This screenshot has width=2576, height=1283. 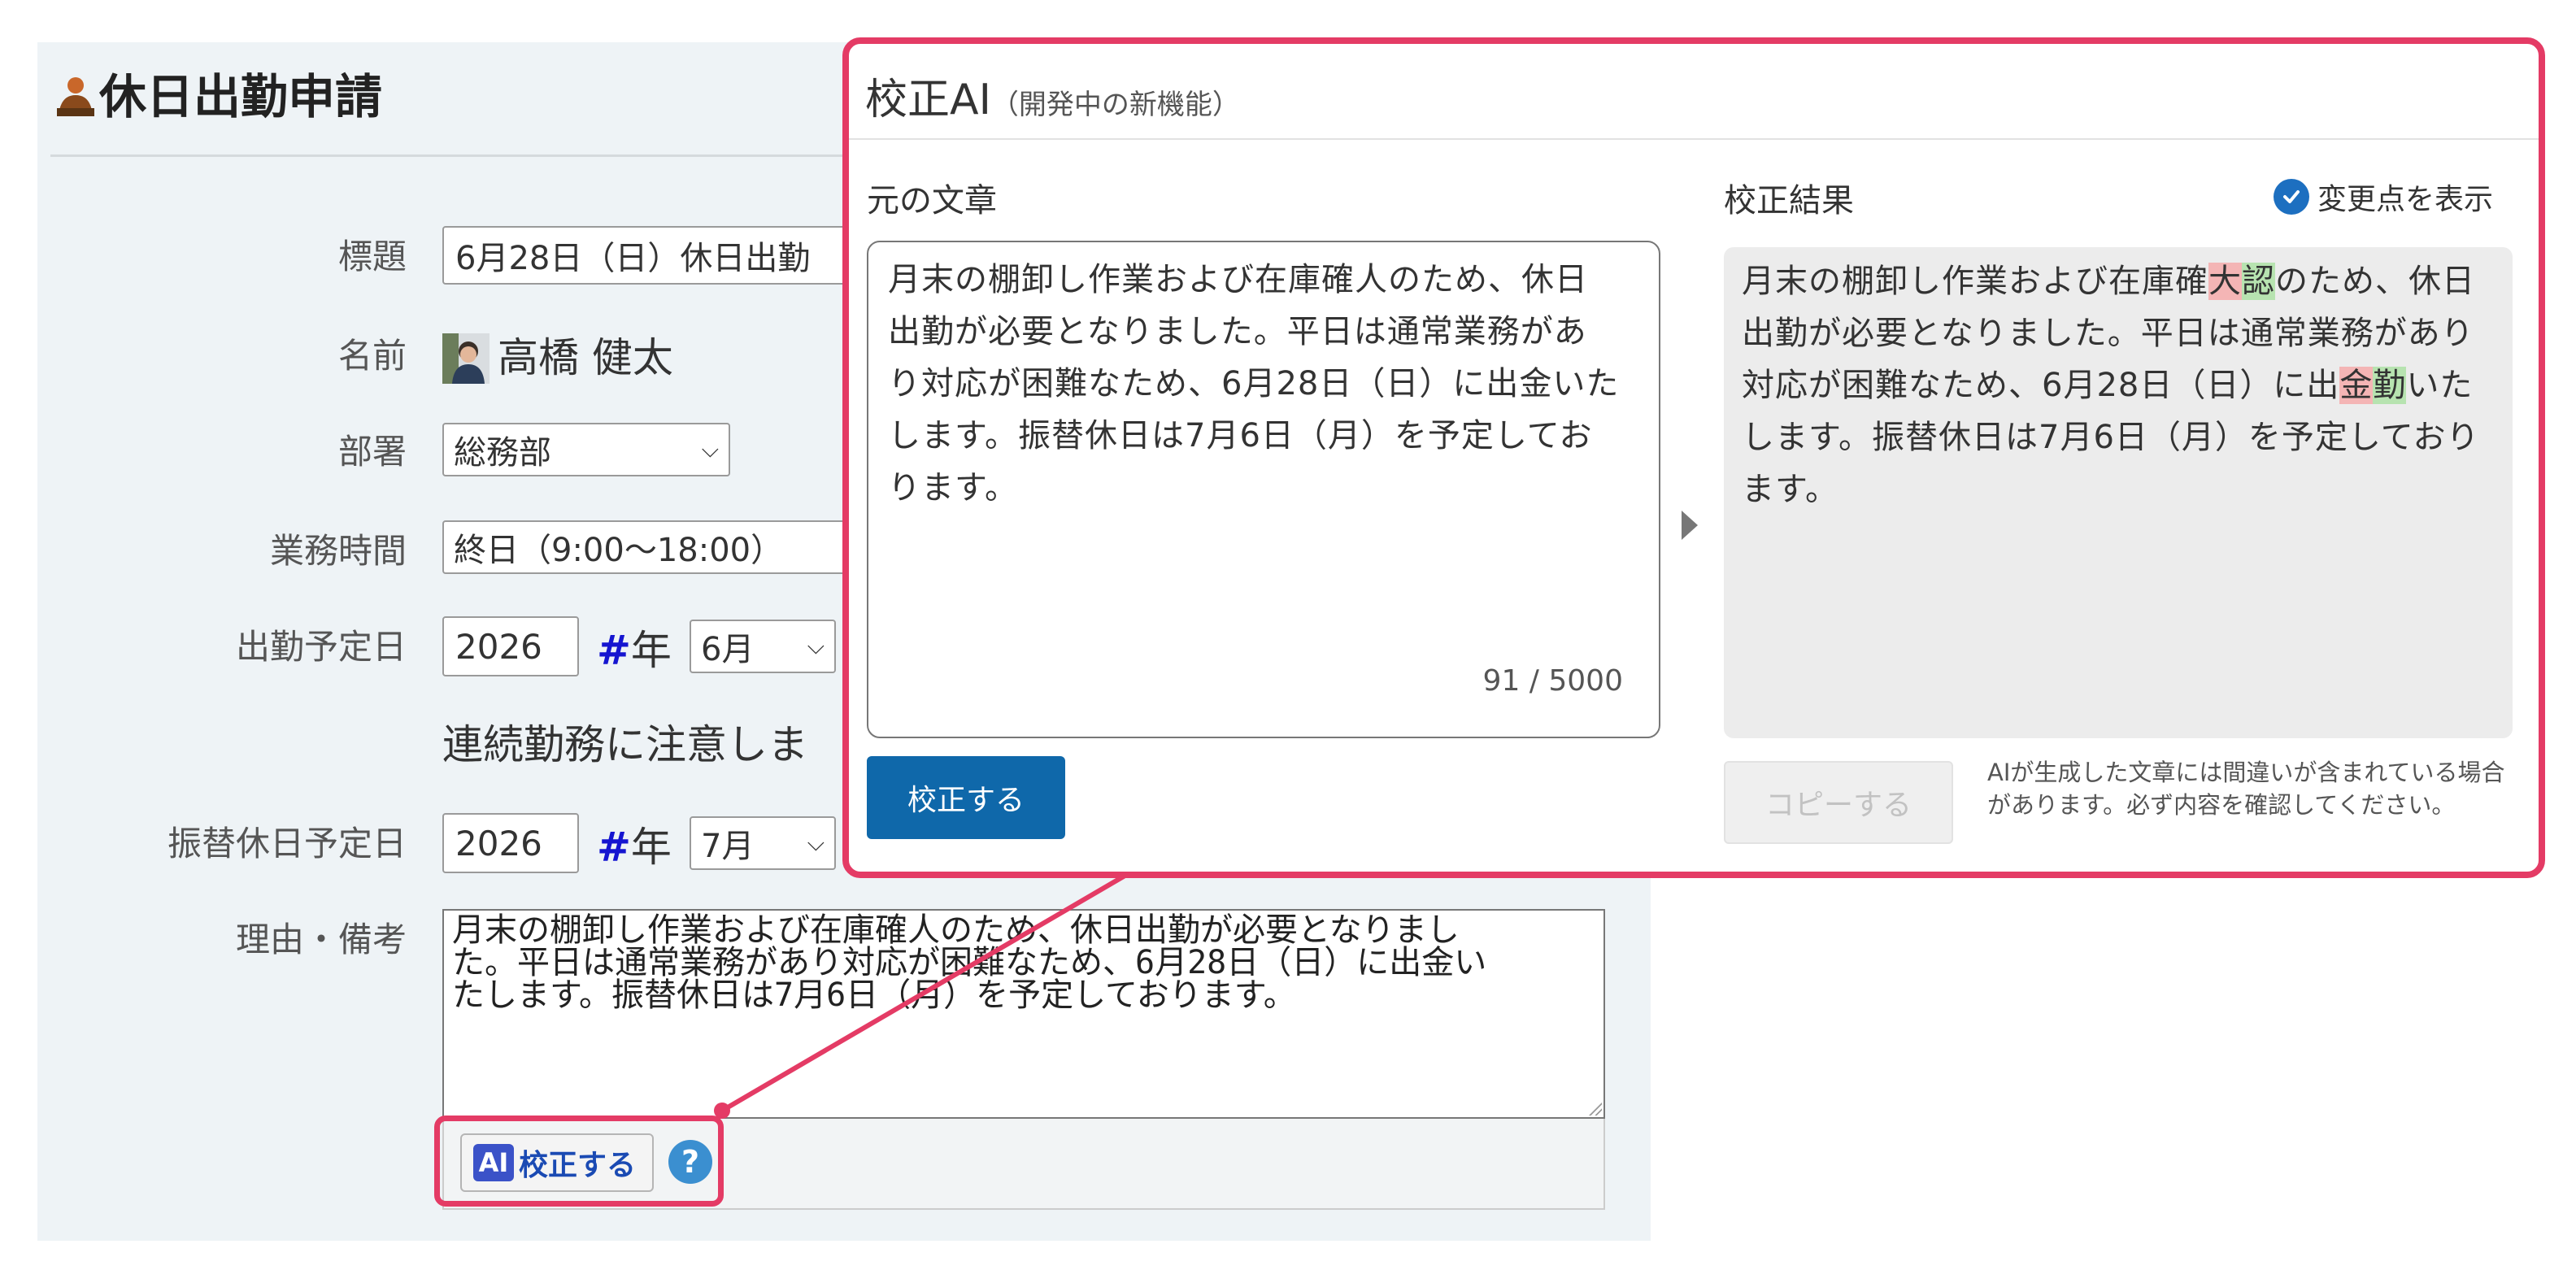 I want to click on result-label: 校正結果, so click(x=1789, y=201).